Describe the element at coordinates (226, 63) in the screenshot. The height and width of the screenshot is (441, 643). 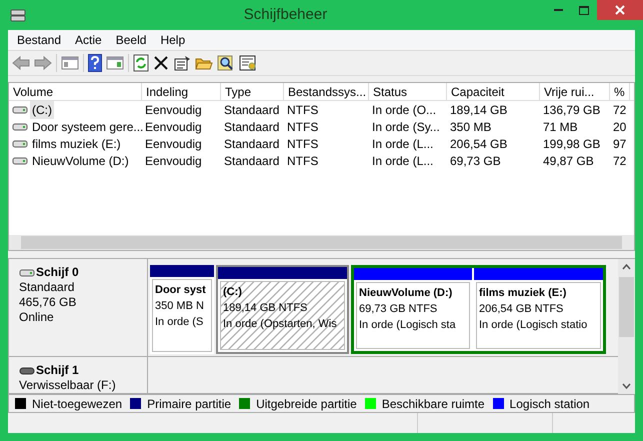
I see `magnifier-icon` at that location.